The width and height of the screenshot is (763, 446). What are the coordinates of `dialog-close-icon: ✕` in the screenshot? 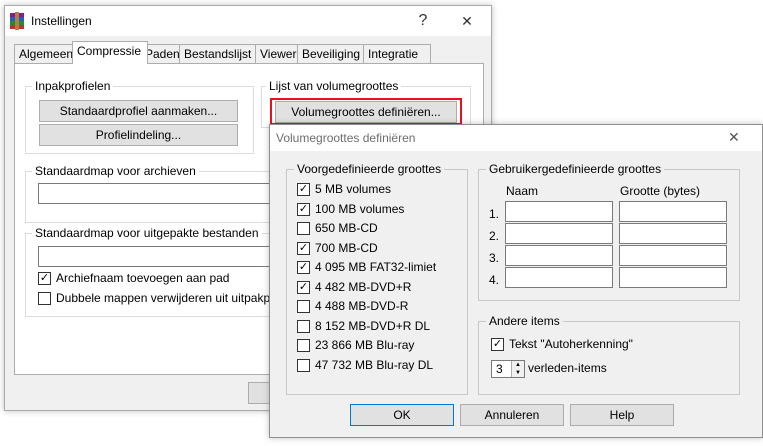 It's located at (734, 137).